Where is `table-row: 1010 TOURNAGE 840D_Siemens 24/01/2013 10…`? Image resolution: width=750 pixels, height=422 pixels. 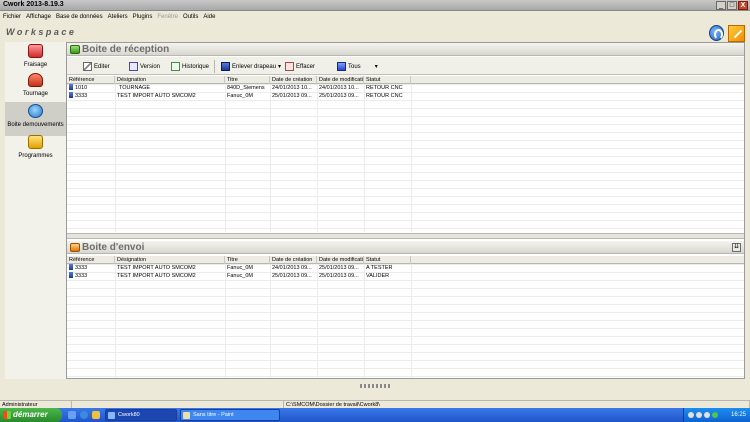
table-row: 1010 TOURNAGE 840D_Siemens 24/01/2013 10… is located at coordinates (405, 88).